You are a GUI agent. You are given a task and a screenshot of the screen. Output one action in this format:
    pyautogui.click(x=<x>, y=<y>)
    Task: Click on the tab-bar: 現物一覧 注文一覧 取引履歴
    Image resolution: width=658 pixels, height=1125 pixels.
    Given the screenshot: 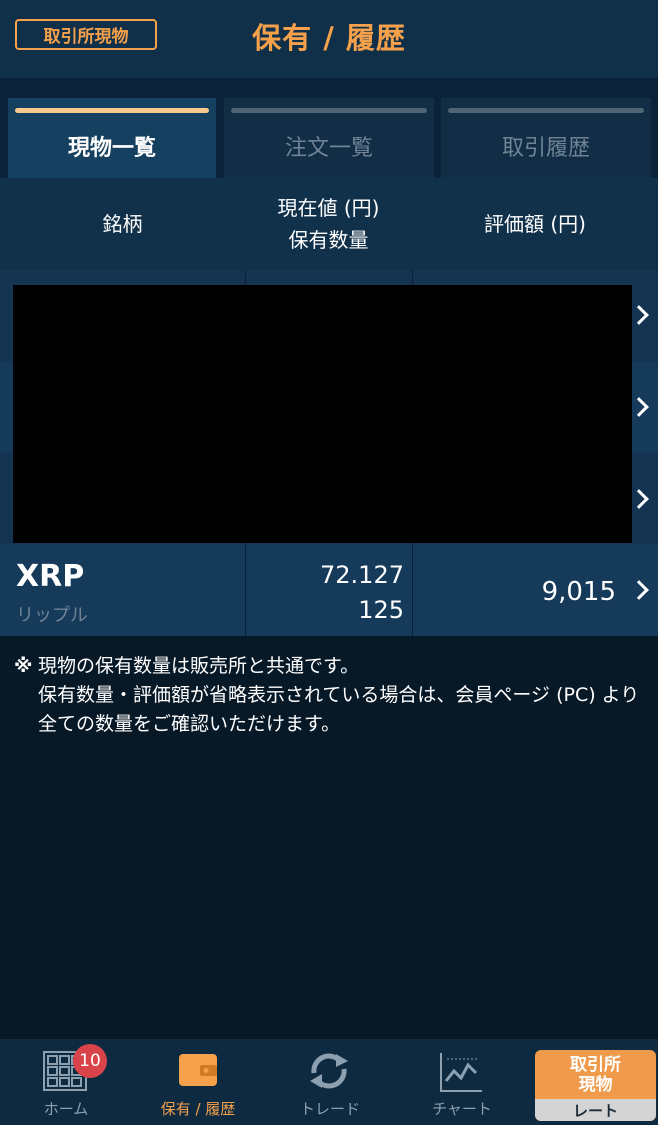 What is the action you would take?
    pyautogui.click(x=329, y=128)
    